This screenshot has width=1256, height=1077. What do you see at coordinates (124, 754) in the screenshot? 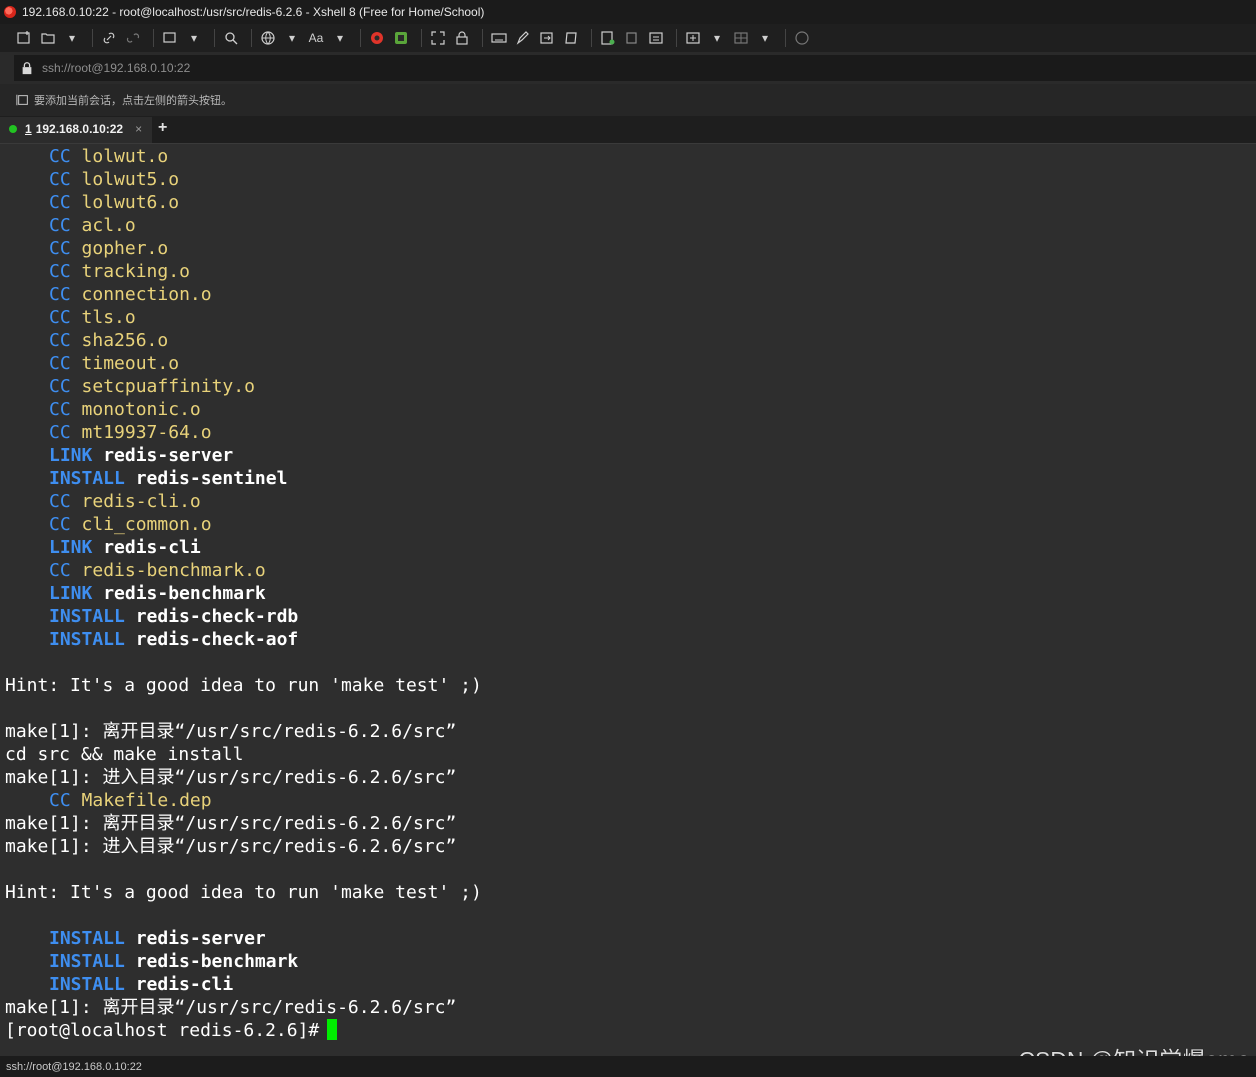
I see `output-text: cd src && make install` at bounding box center [124, 754].